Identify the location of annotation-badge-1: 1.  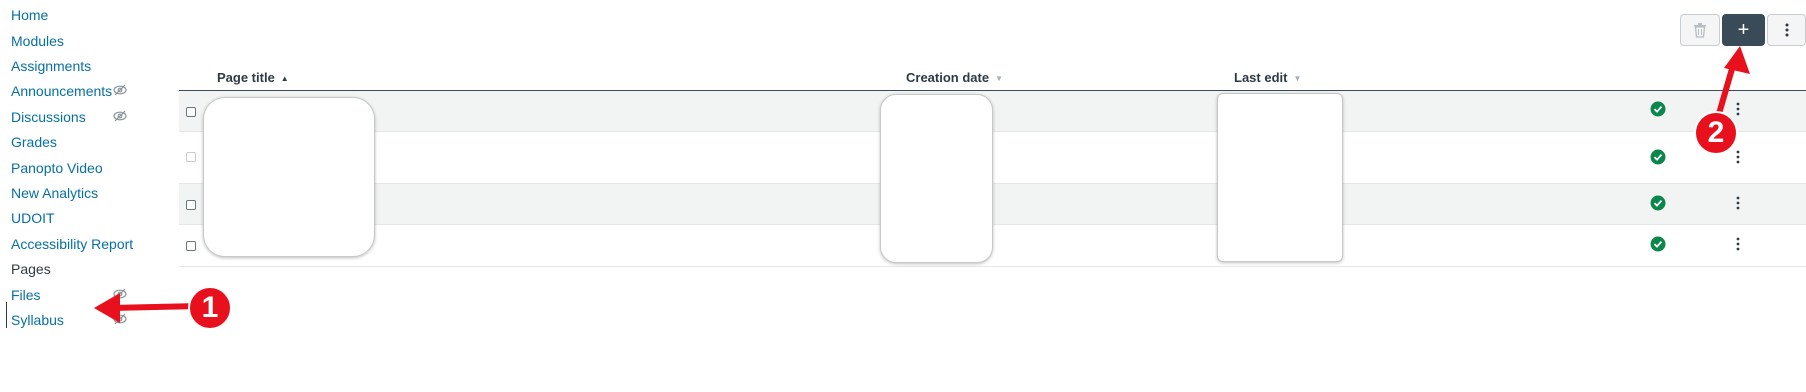
(210, 308).